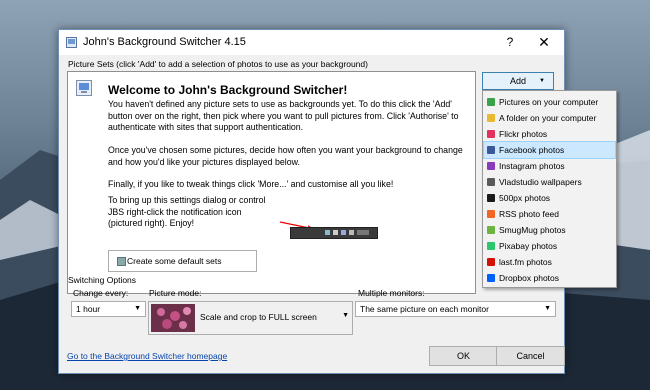 Image resolution: width=650 pixels, height=390 pixels. Describe the element at coordinates (549, 134) in the screenshot. I see `menu-item-flickr-photos: Flickr photos` at that location.